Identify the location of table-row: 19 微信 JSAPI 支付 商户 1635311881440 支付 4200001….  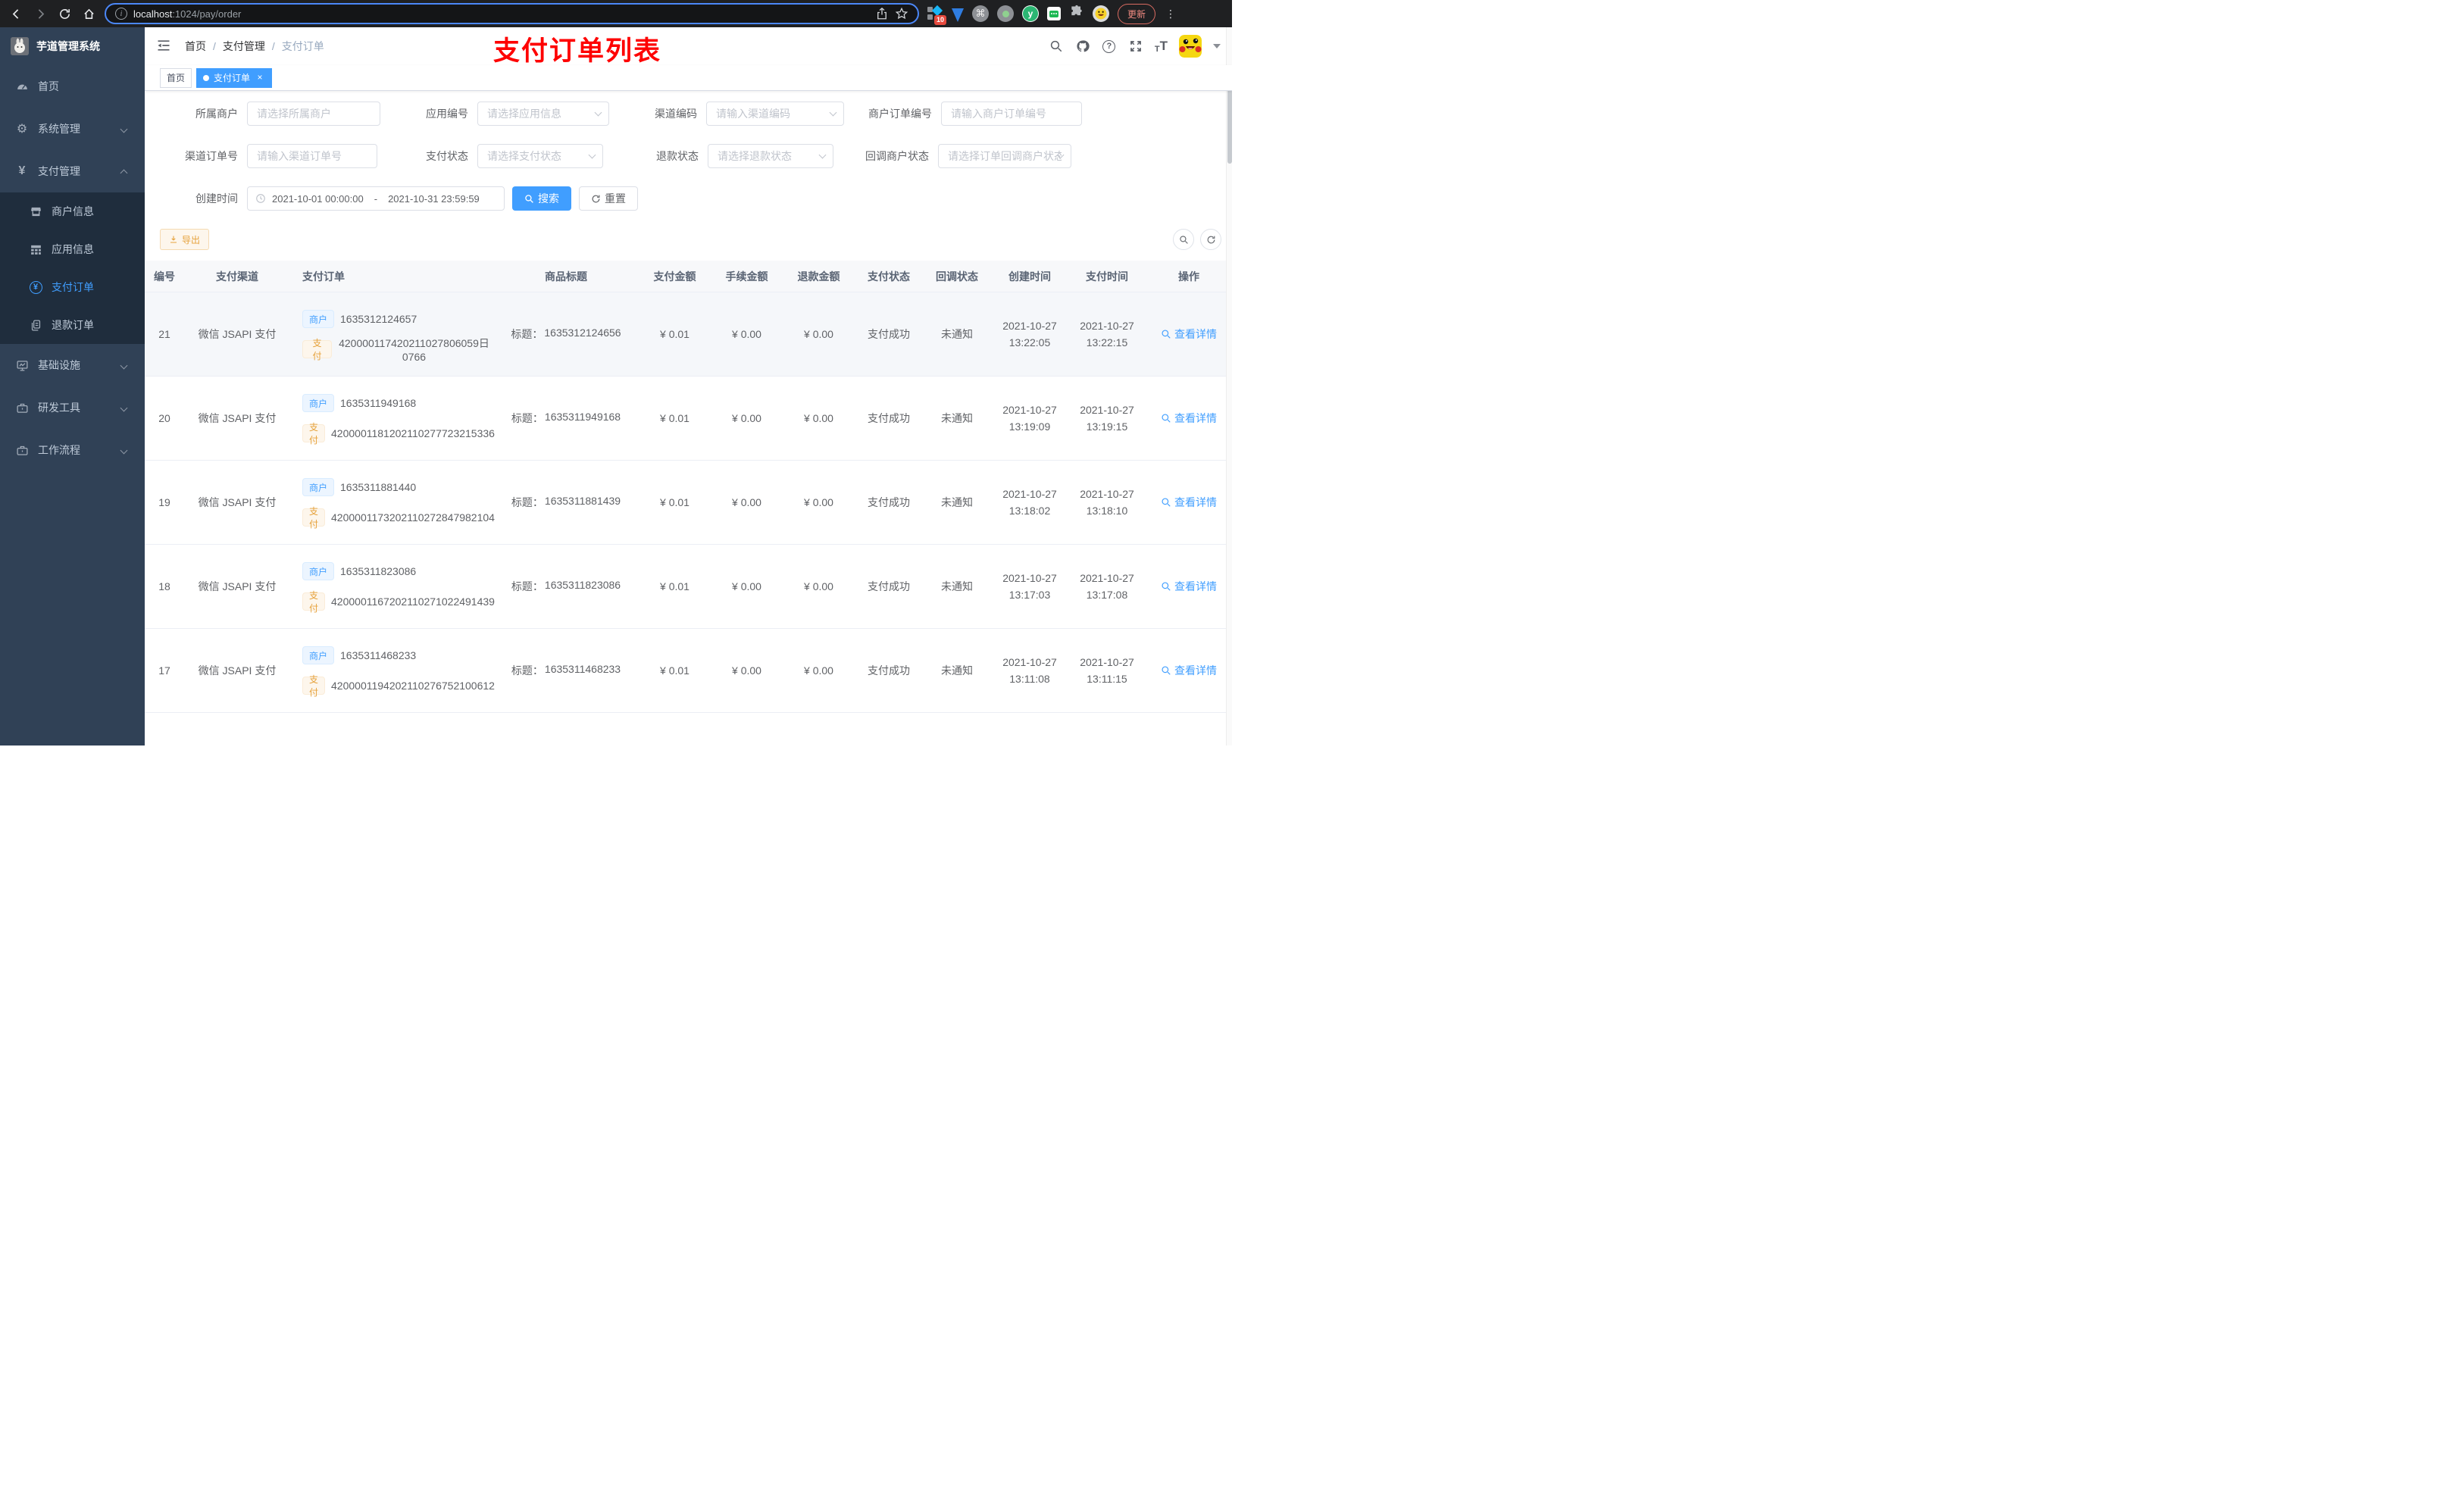
(688, 503).